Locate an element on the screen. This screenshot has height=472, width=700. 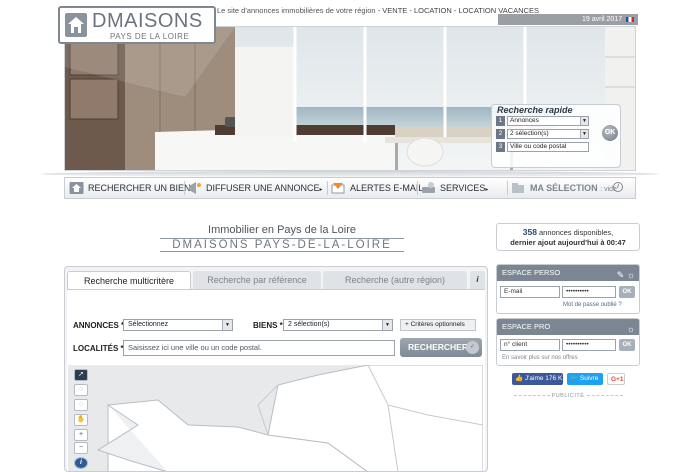
espace-perso-title: ESPACE PERSO ✎ ☼ is located at coordinates (568, 273).